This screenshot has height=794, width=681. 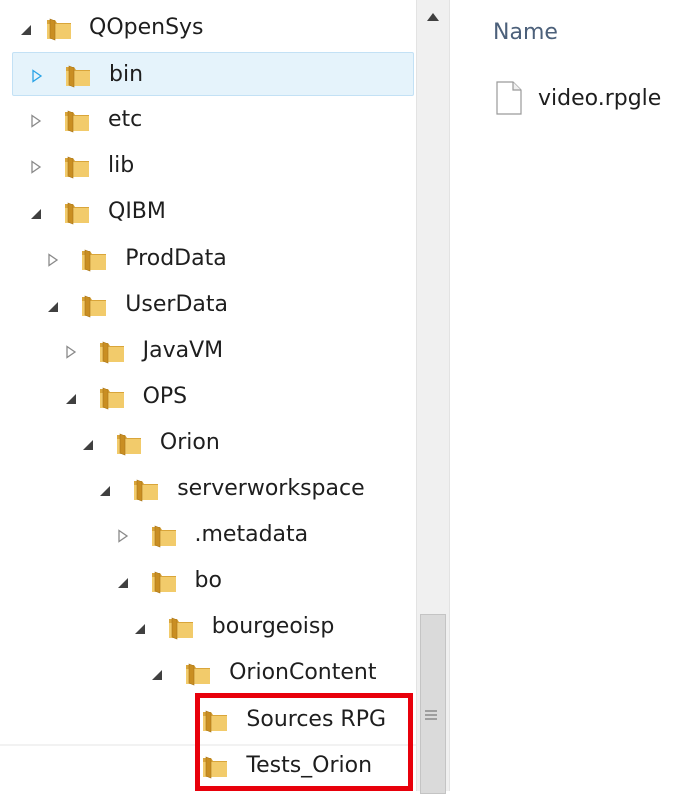 I want to click on tree-item: bourgeoisp, so click(x=208, y=627).